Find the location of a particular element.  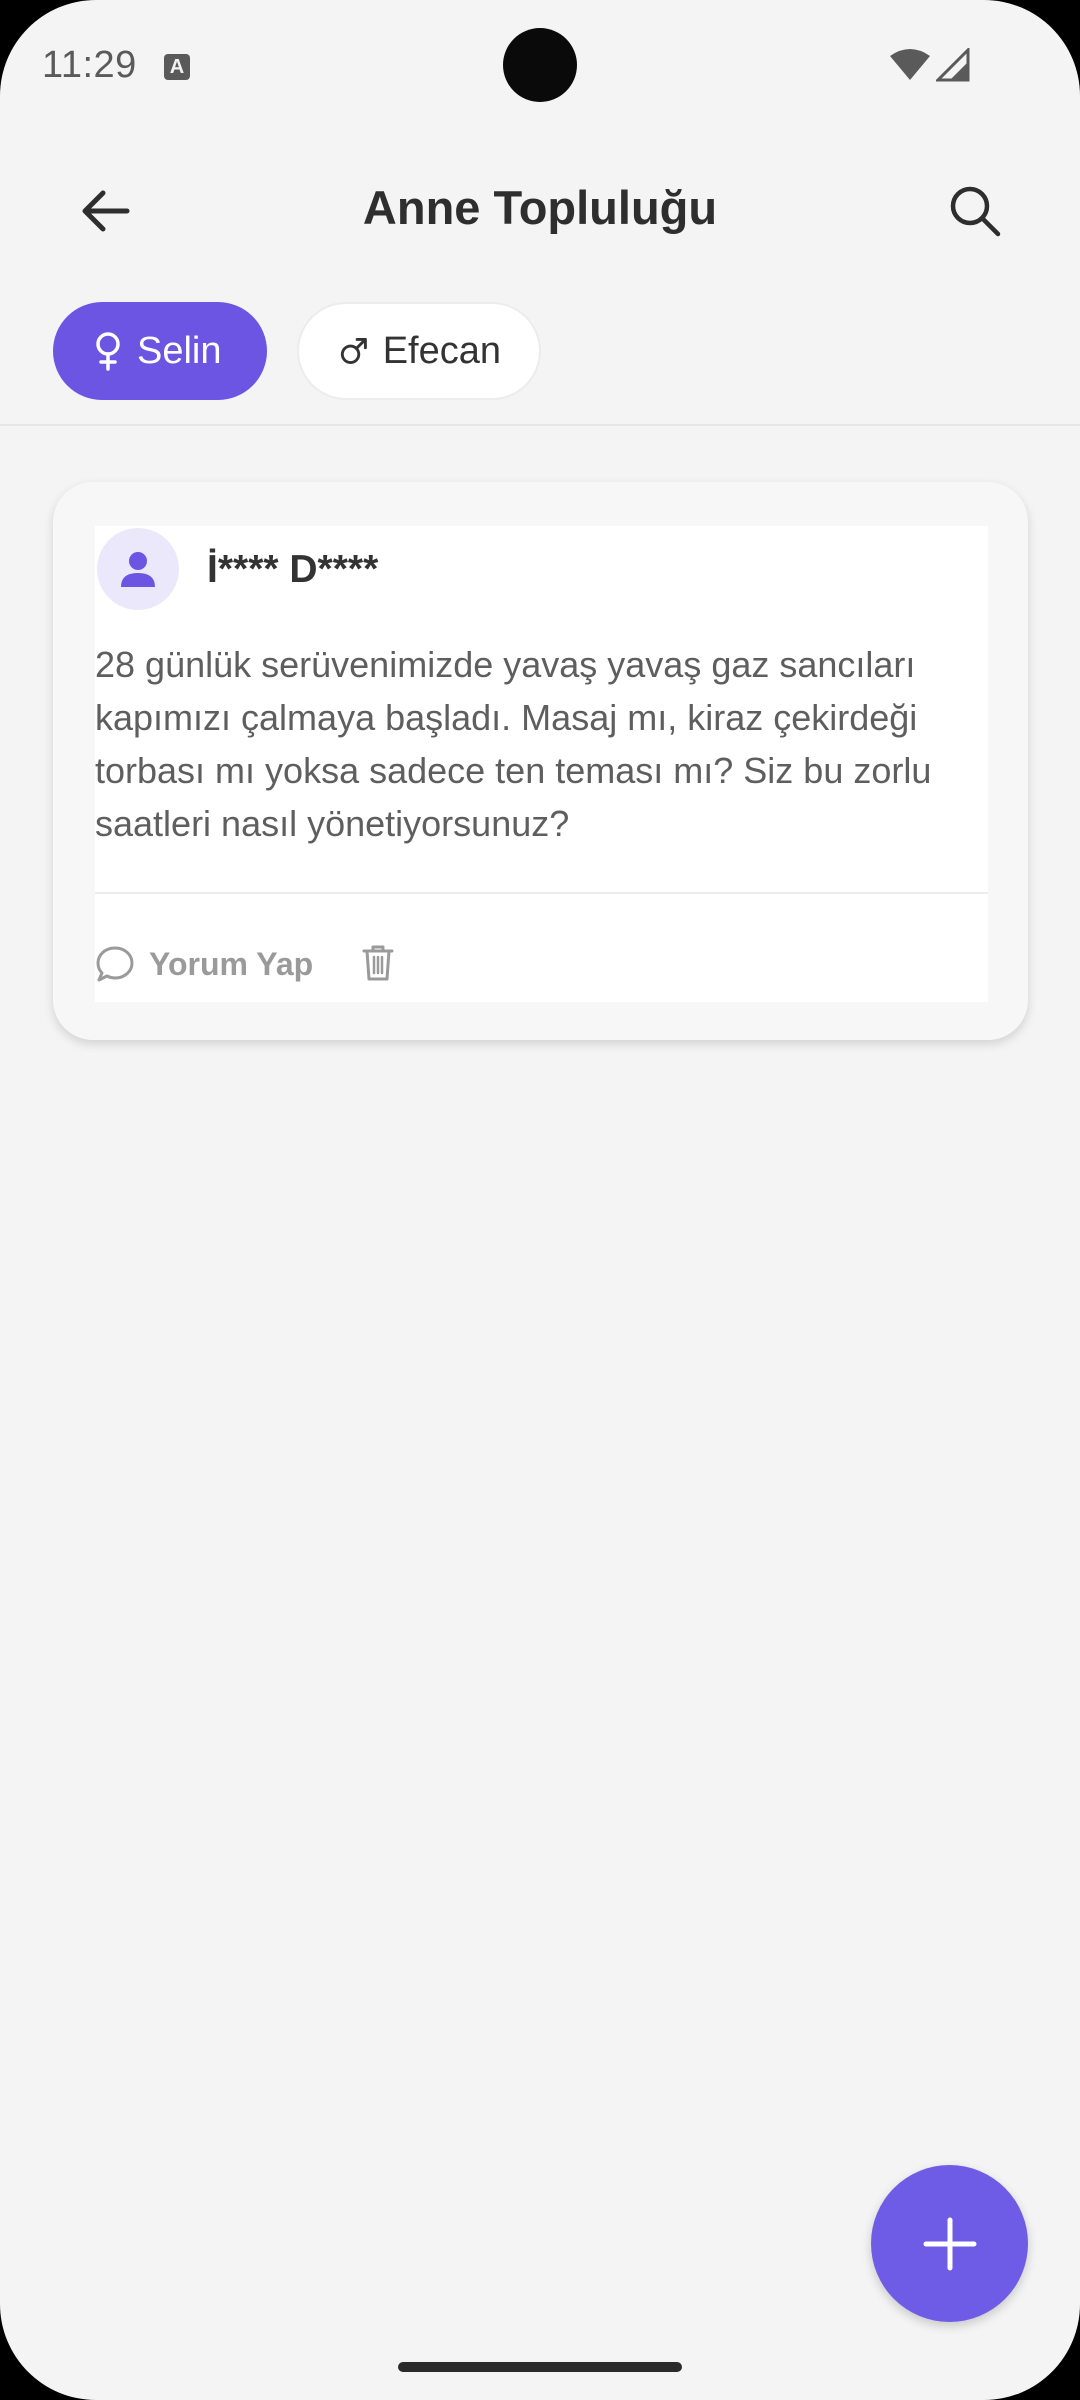

avatar is located at coordinates (138, 569).